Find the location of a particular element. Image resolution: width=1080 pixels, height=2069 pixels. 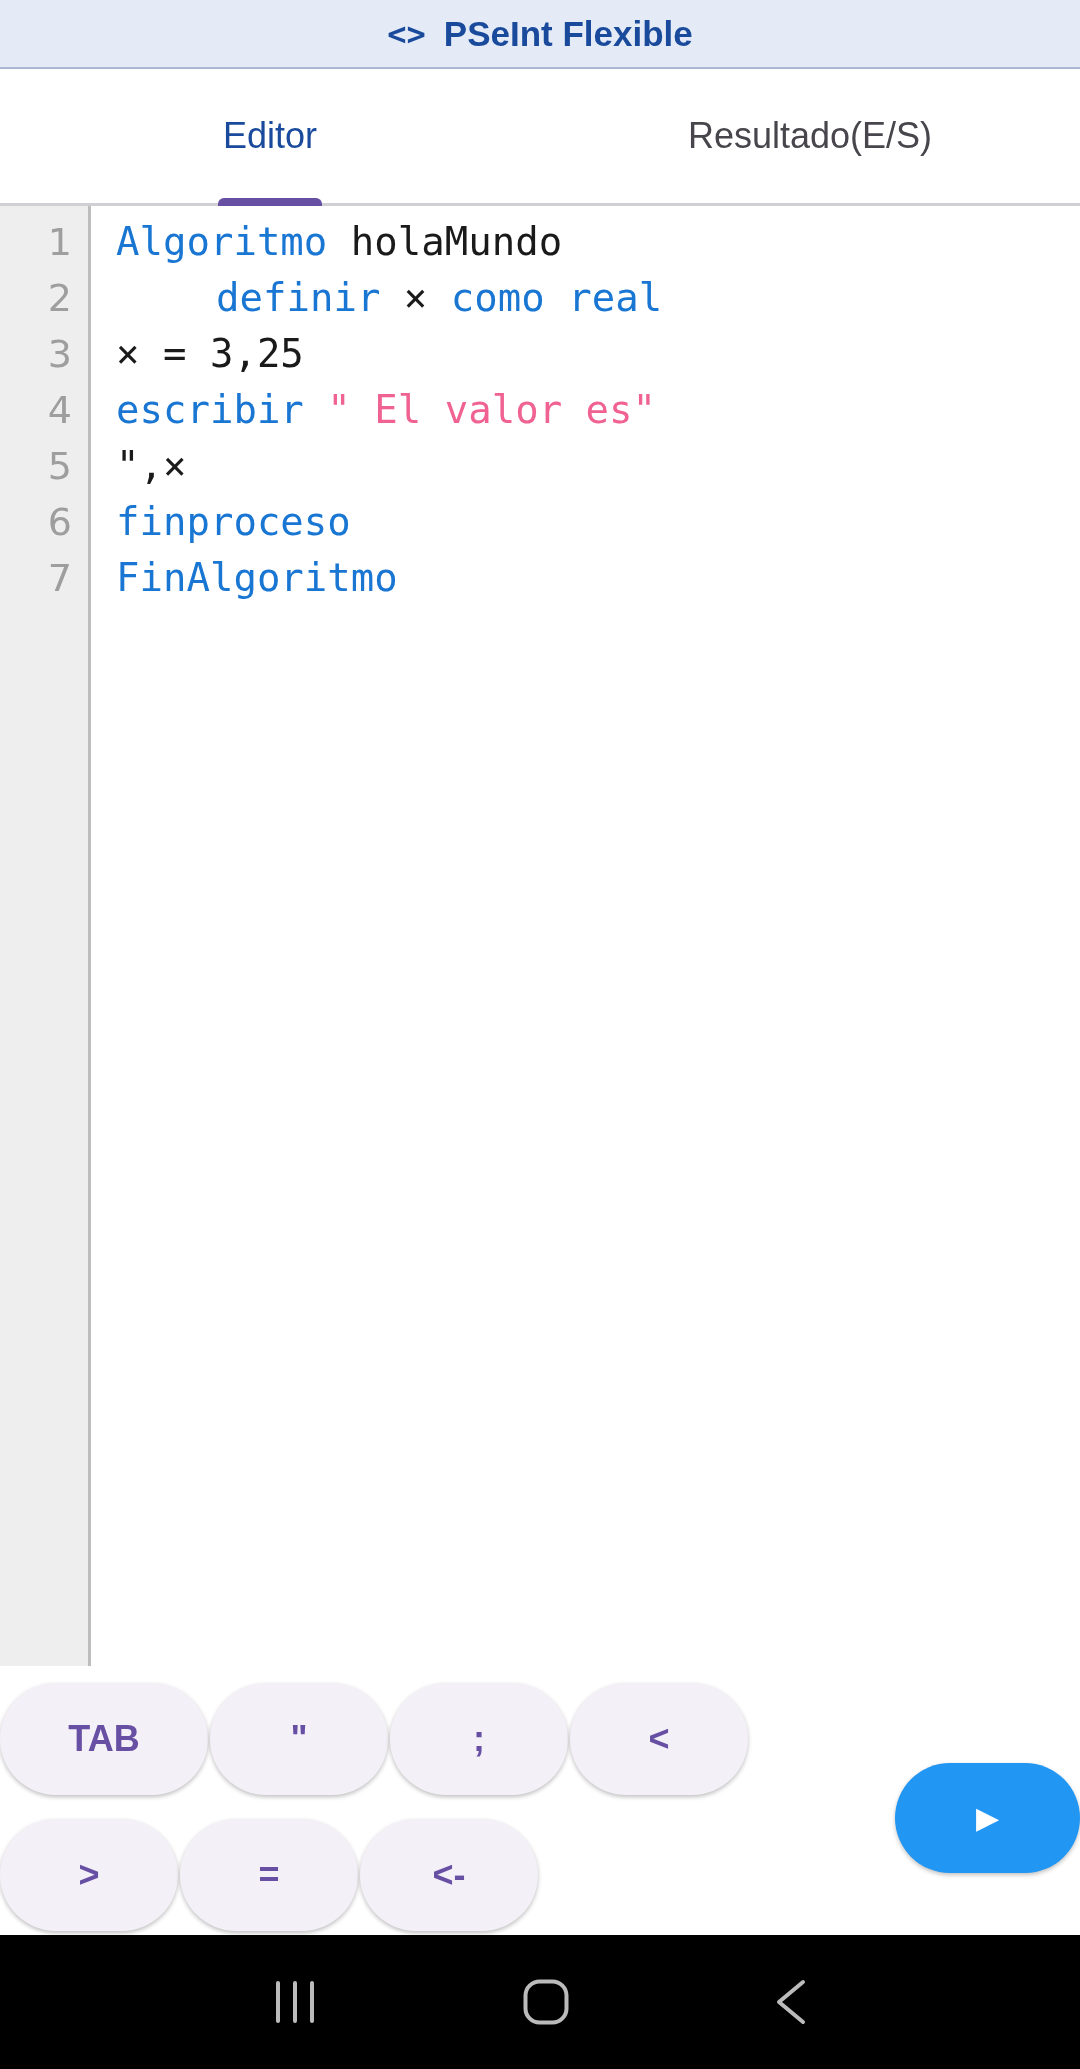

code-line: Algoritmo holaMundo is located at coordinates (339, 242).